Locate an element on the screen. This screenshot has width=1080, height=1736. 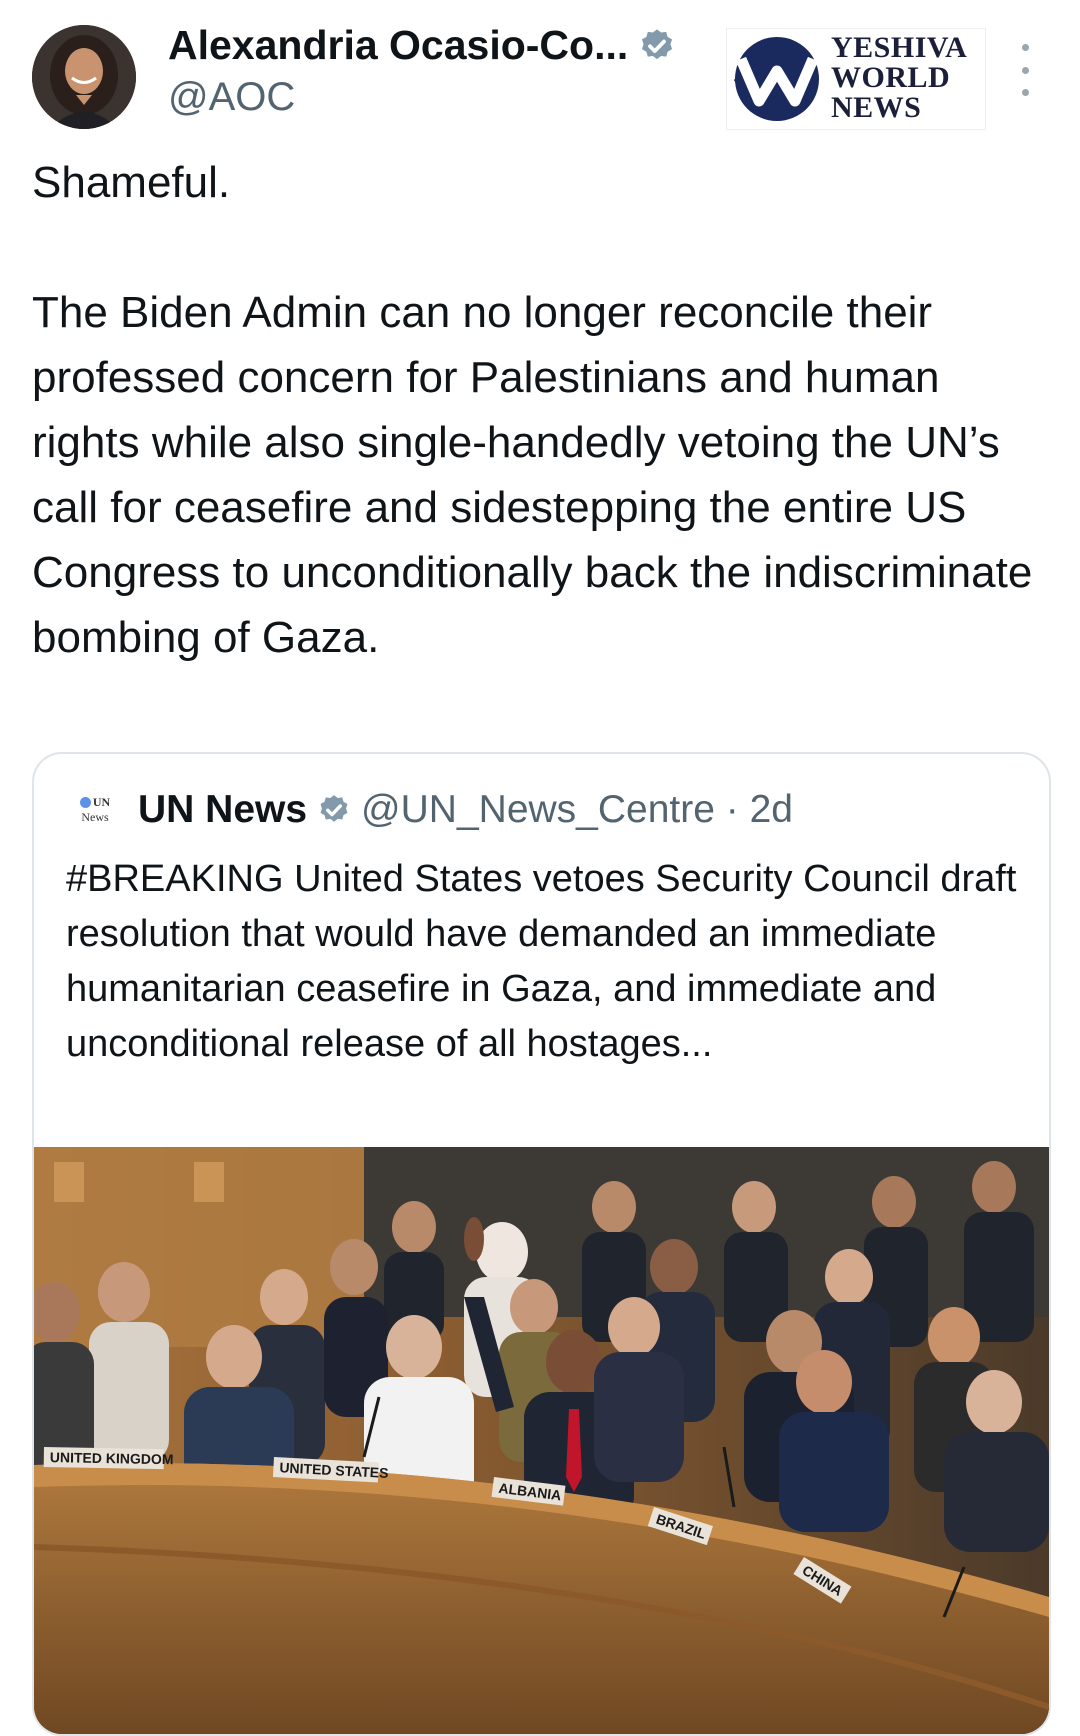
placard-label: UNITED KINGDOM is located at coordinates (112, 1458).